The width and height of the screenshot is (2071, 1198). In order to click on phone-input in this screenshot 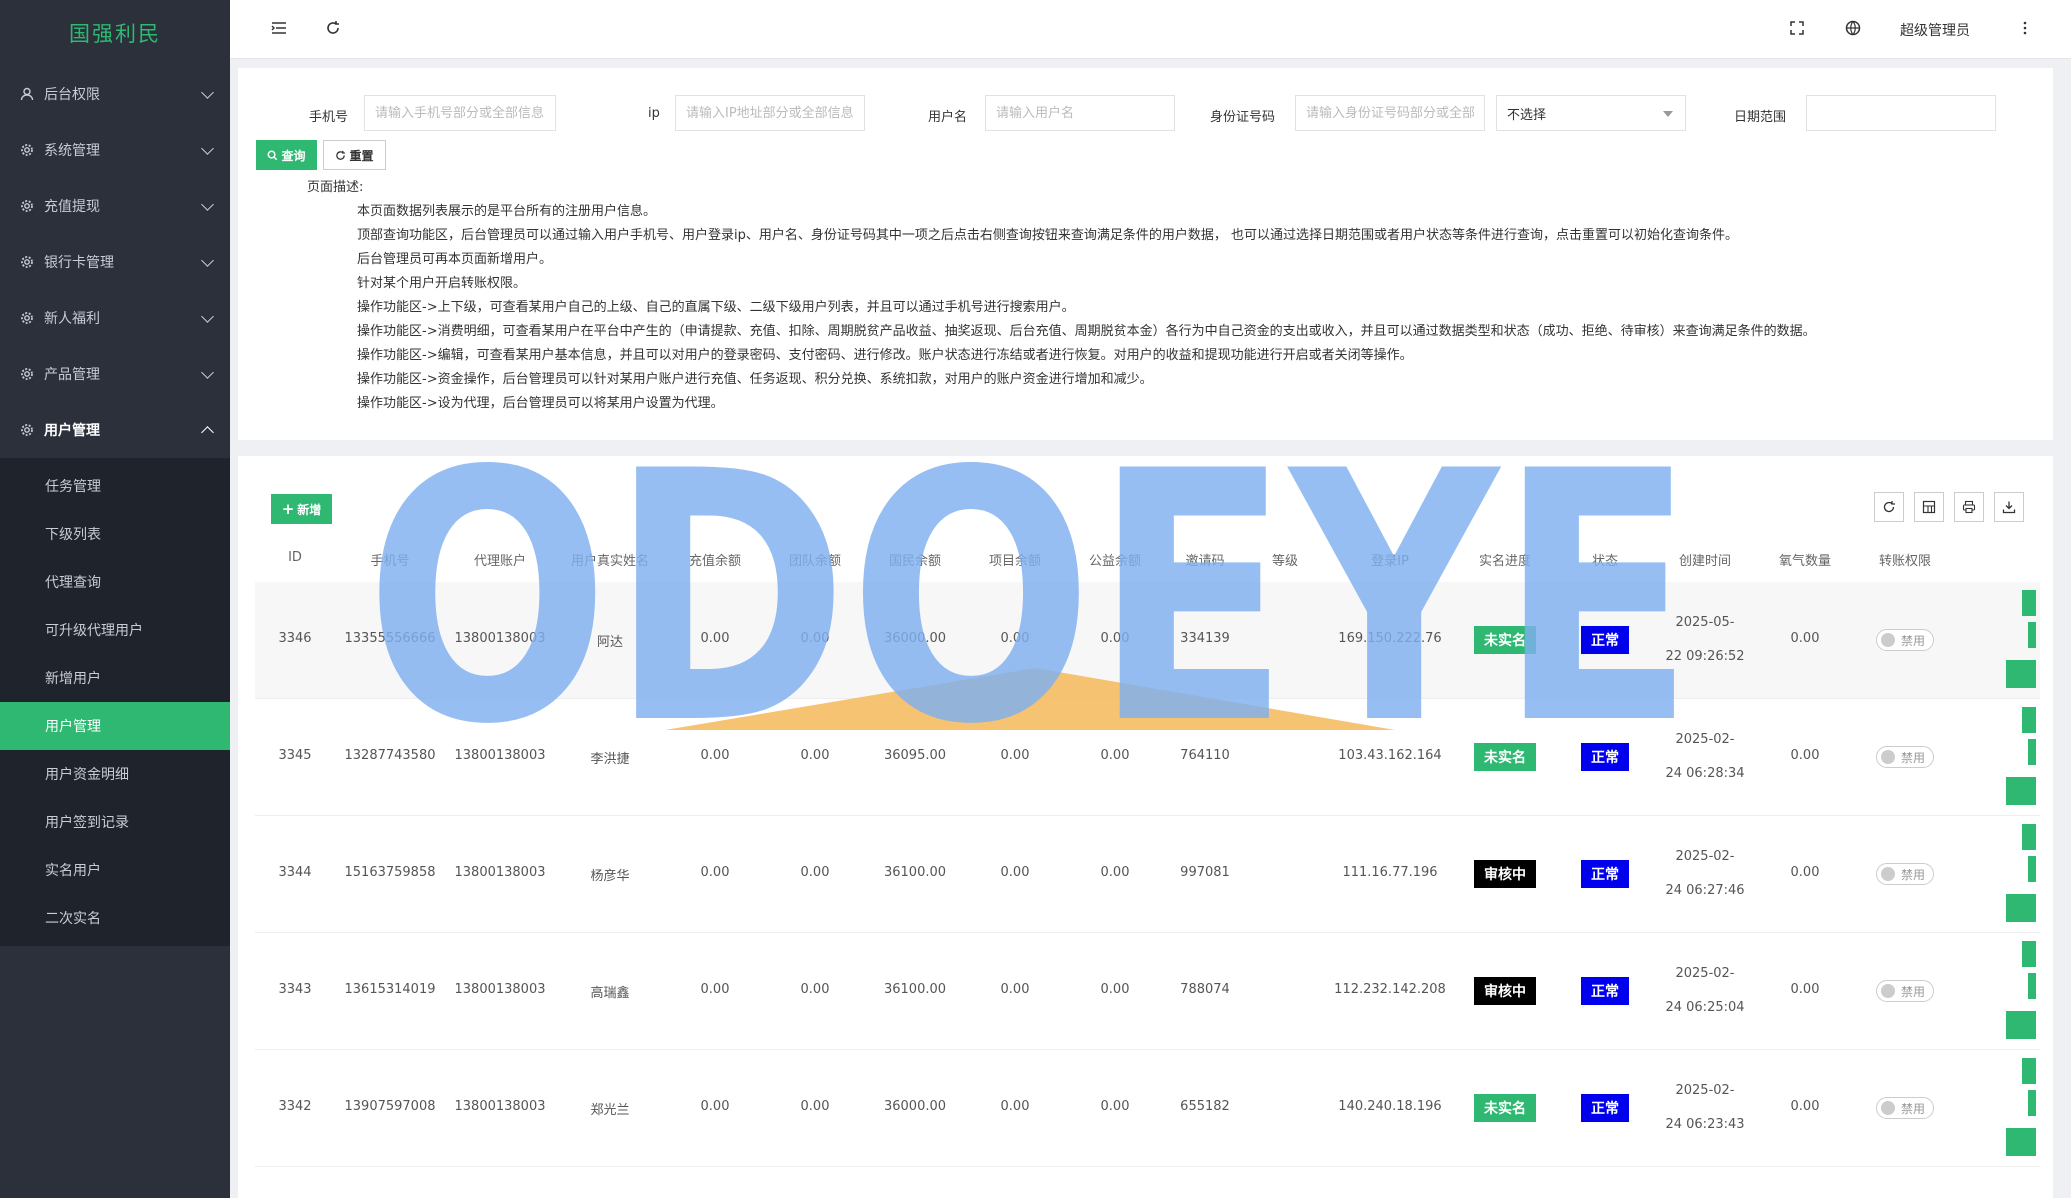, I will do `click(460, 113)`.